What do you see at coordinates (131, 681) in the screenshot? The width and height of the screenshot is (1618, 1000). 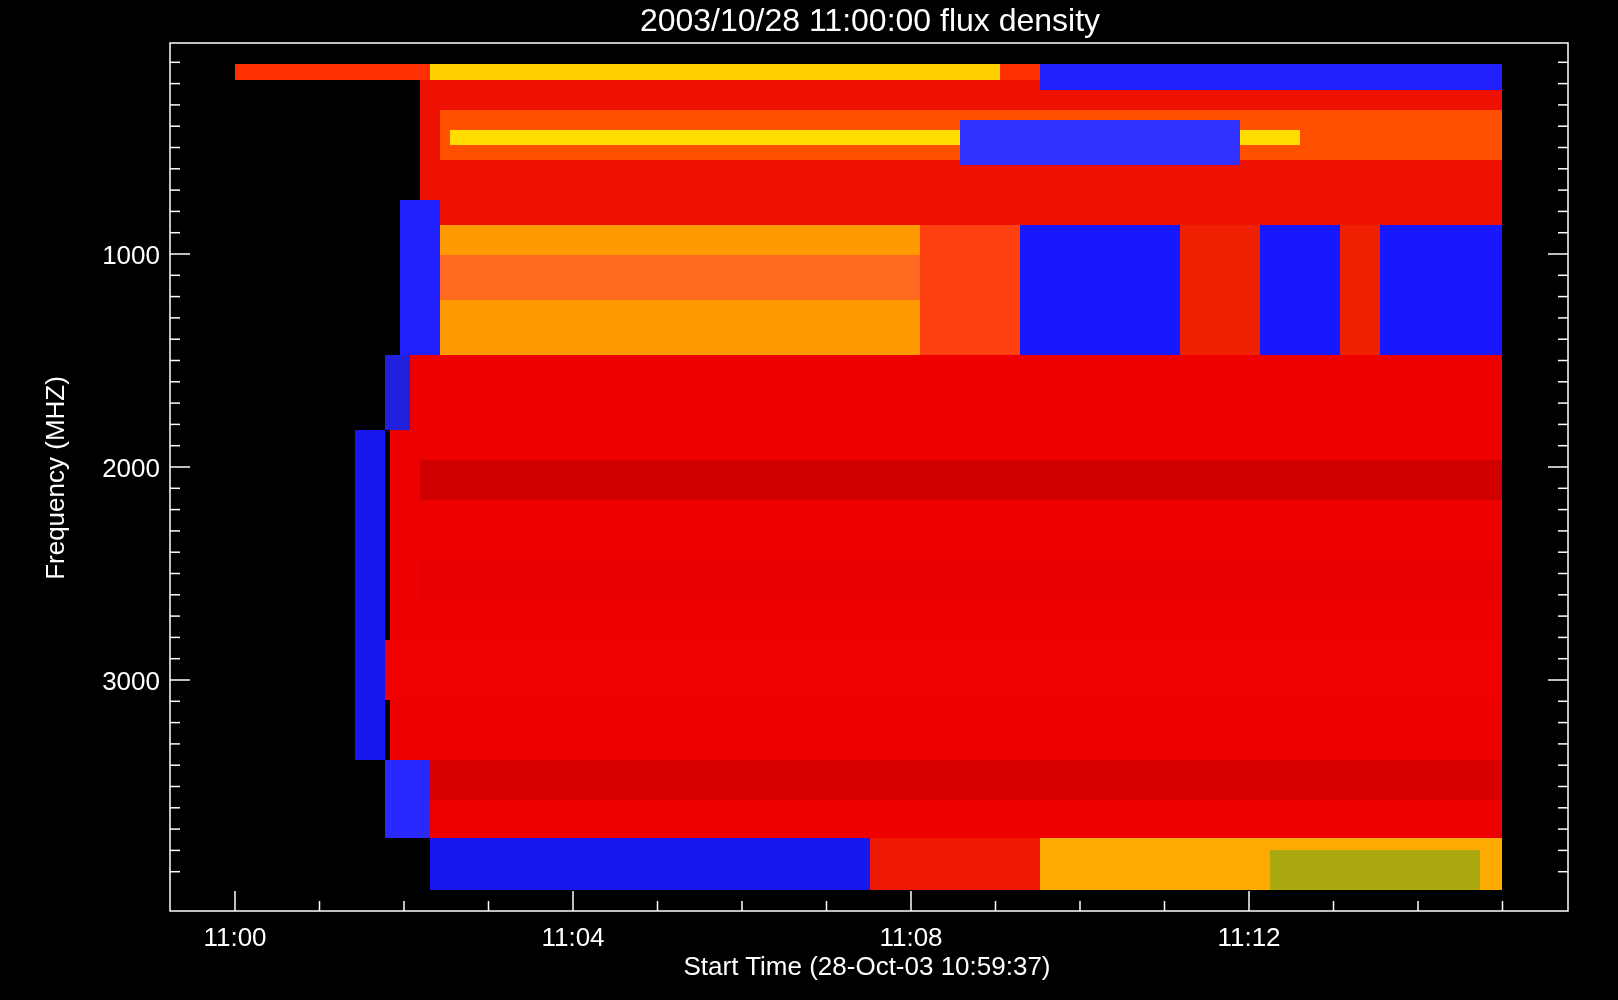 I see `y-tick-label: 3000` at bounding box center [131, 681].